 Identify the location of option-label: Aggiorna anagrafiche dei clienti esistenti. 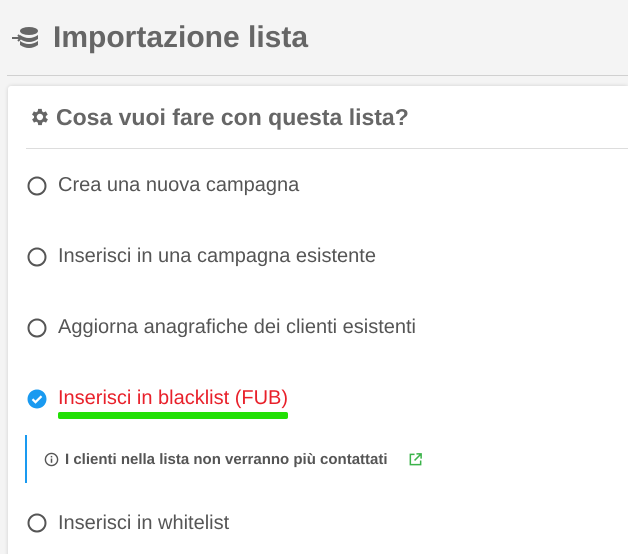
(237, 327).